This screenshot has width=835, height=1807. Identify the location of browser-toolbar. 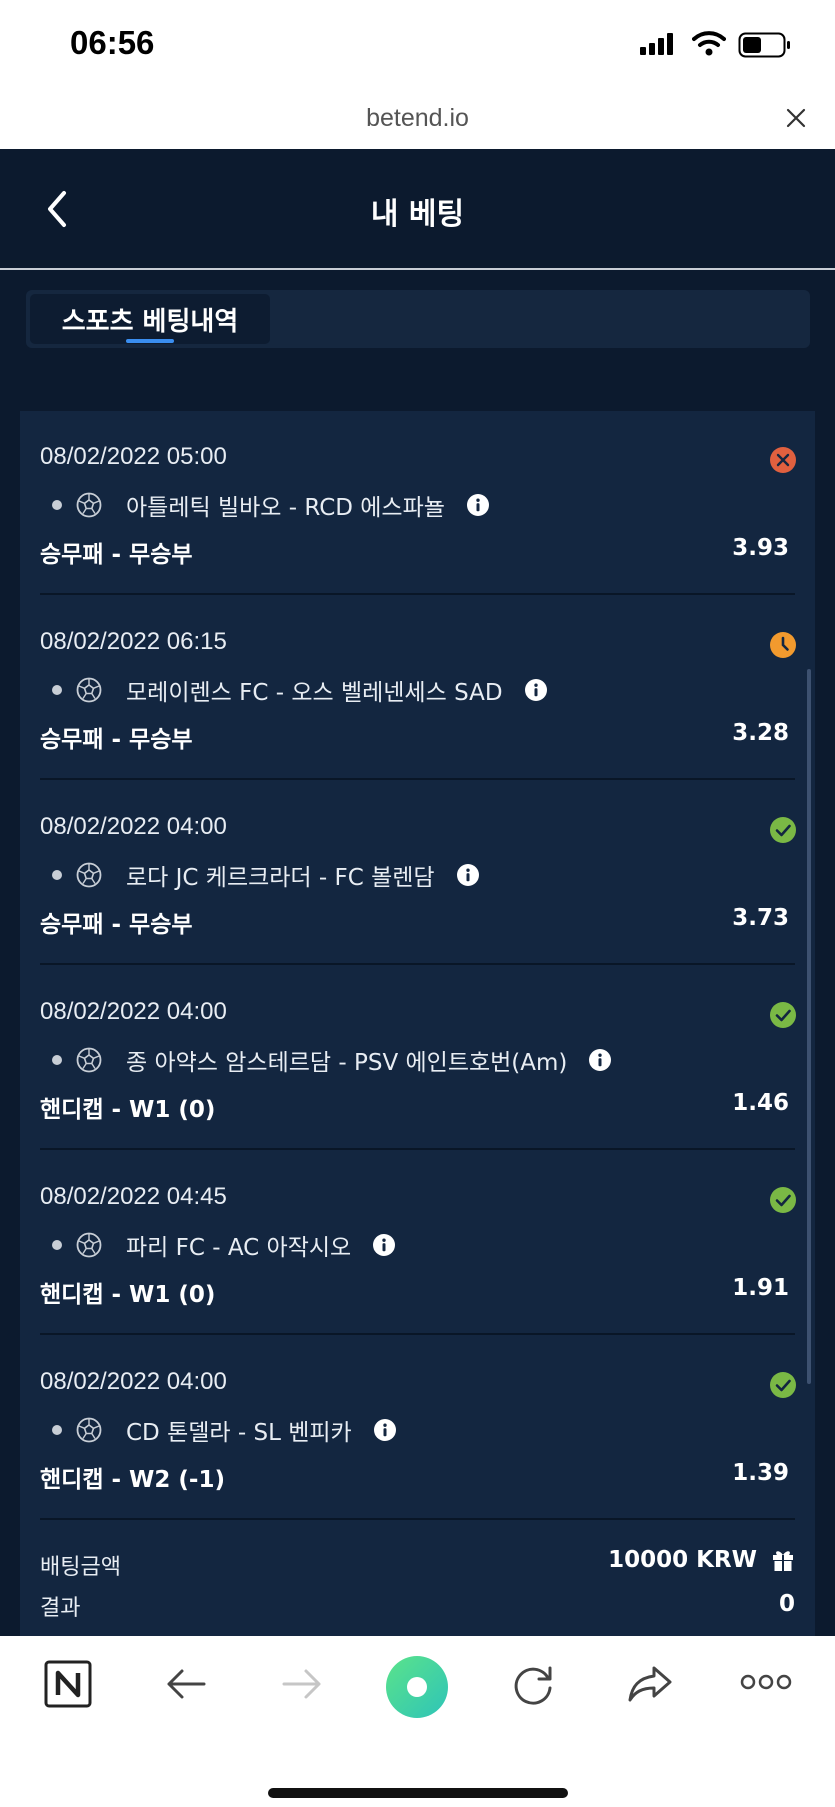
(417, 1721).